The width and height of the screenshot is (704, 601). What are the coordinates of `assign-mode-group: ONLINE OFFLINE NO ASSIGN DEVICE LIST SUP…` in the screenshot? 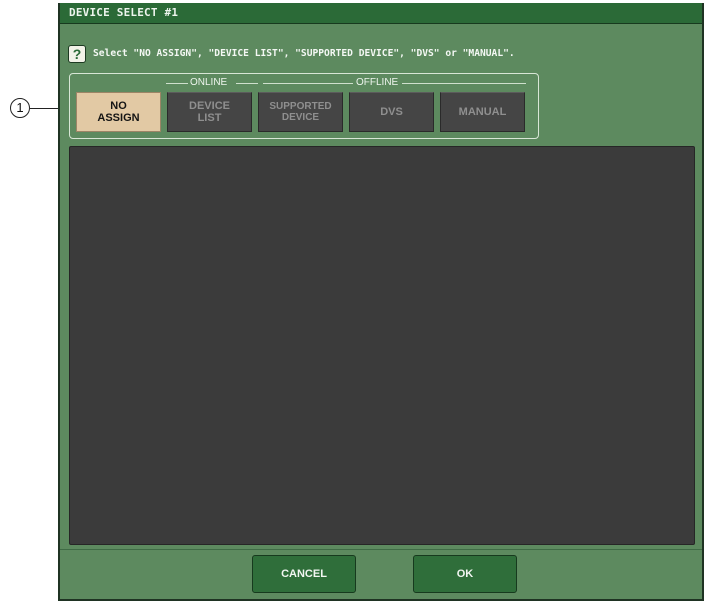 It's located at (304, 106).